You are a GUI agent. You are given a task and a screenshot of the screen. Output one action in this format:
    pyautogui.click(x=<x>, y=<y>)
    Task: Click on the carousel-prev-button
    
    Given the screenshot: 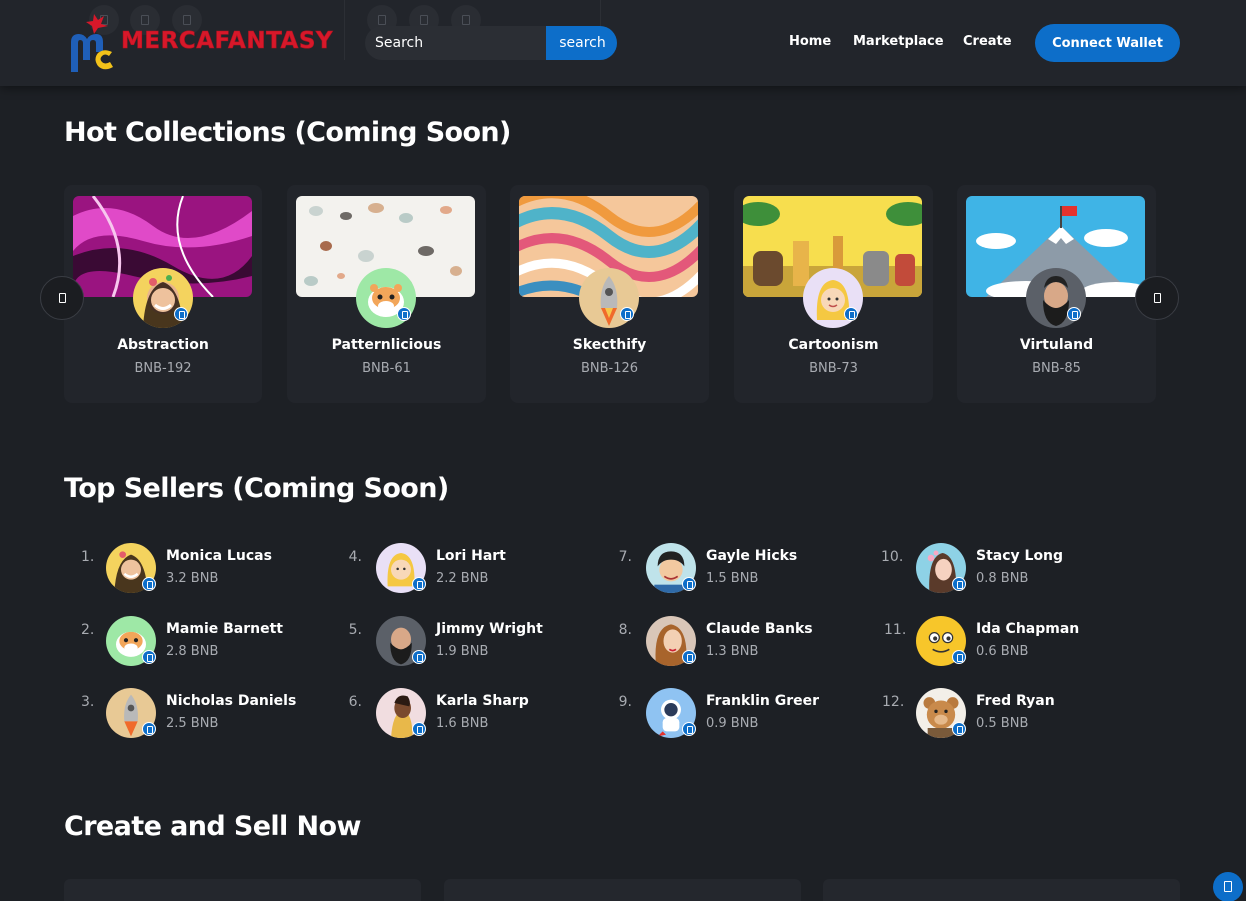 What is the action you would take?
    pyautogui.click(x=62, y=298)
    